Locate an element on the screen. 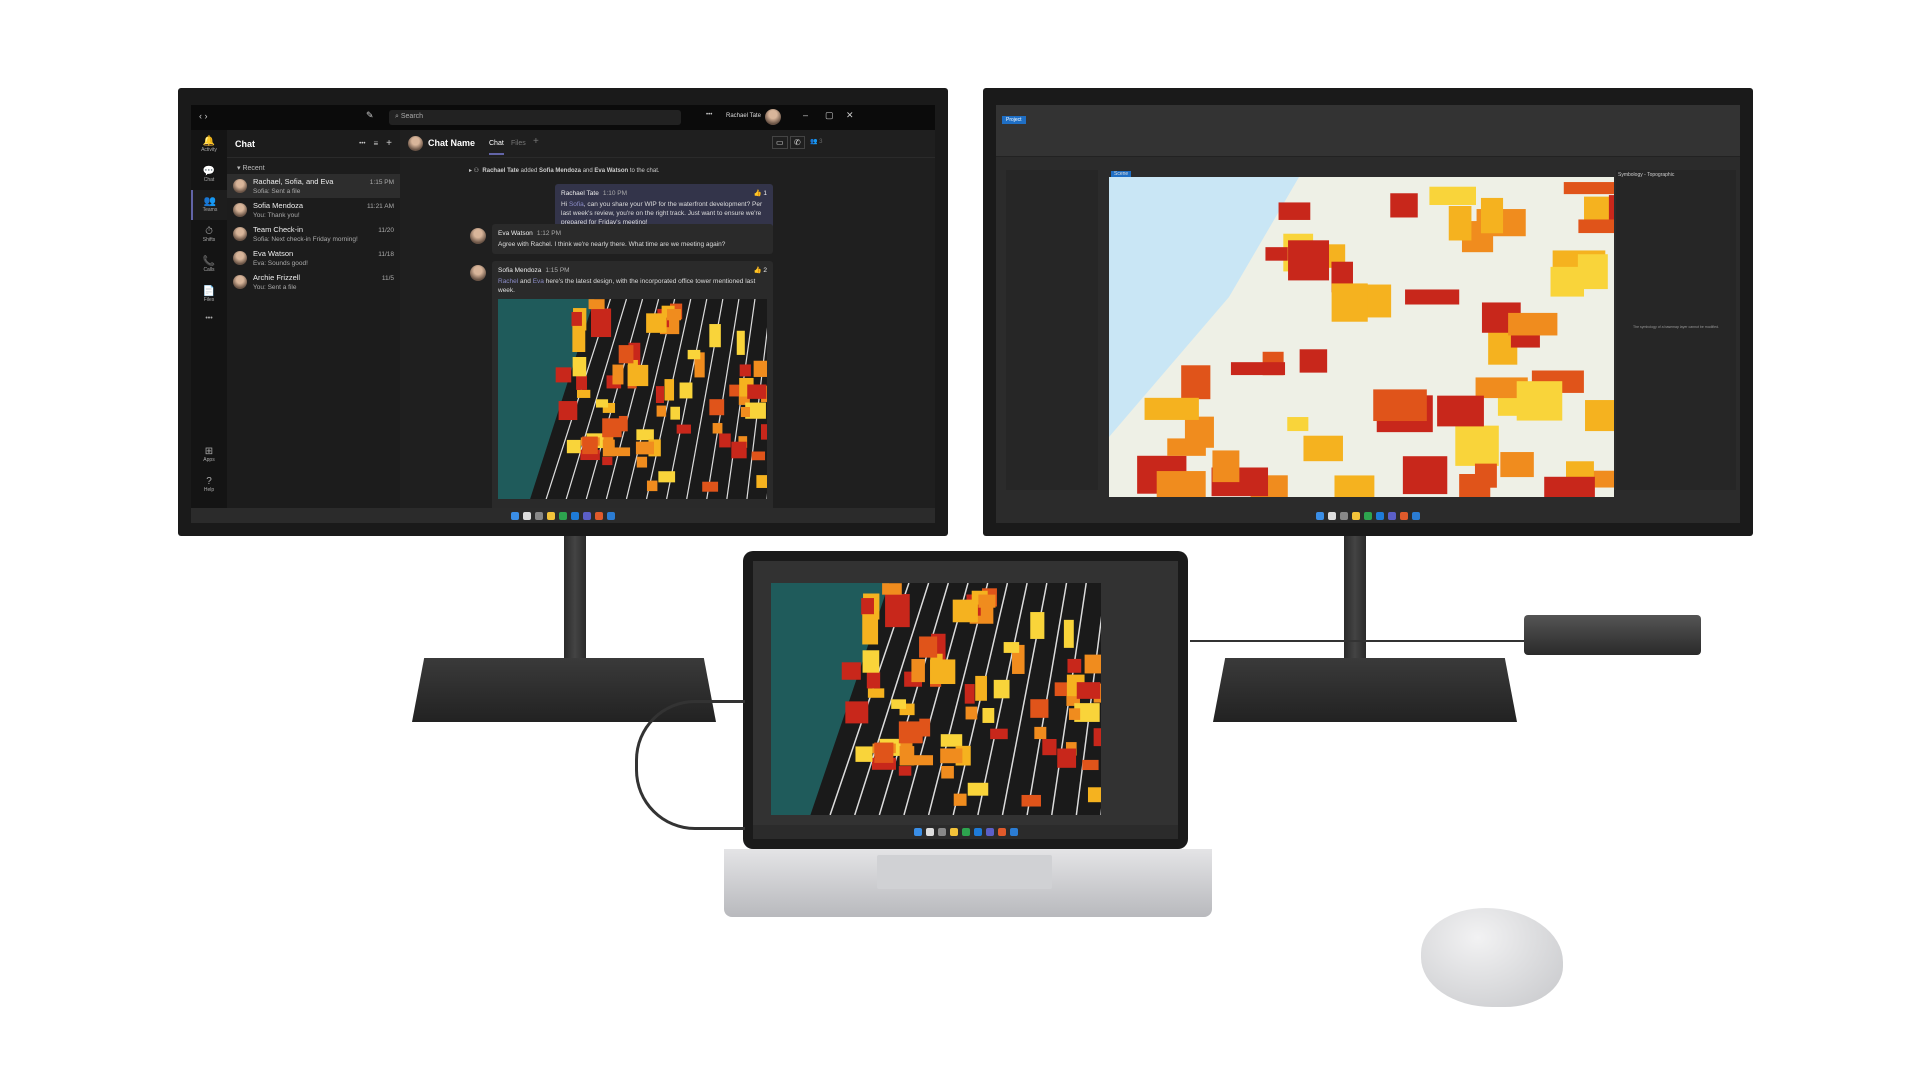 This screenshot has height=1080, width=1920. scene-map-view is located at coordinates (1361, 337).